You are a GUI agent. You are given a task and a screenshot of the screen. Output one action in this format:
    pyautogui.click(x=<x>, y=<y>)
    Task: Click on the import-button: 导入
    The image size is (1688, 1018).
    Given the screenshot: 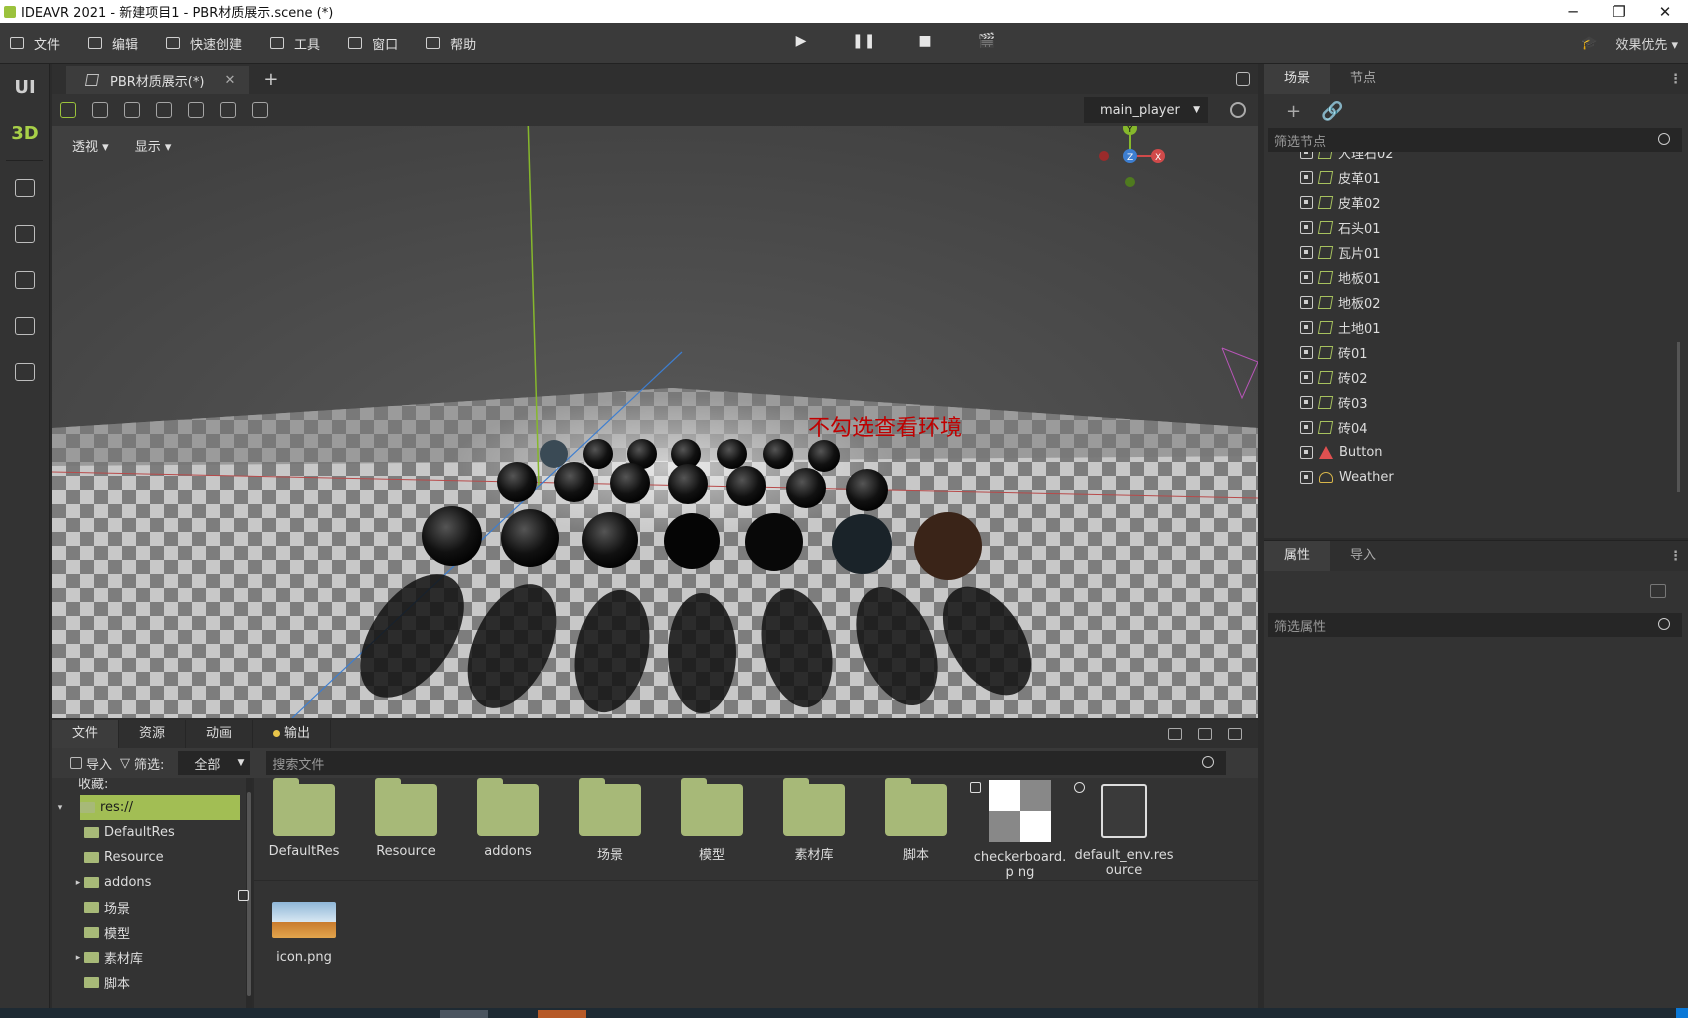 What is the action you would take?
    pyautogui.click(x=91, y=763)
    